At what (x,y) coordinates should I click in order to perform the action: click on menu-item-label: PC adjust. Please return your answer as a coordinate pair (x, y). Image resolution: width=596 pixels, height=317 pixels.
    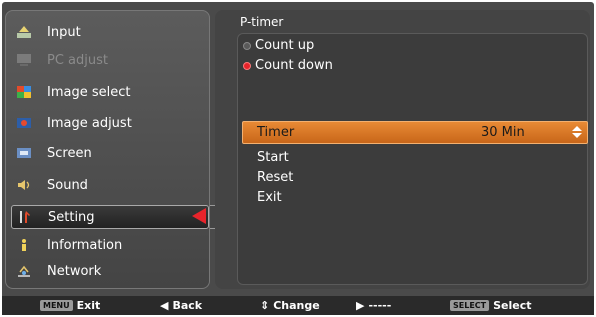
    Looking at the image, I should click on (77, 60).